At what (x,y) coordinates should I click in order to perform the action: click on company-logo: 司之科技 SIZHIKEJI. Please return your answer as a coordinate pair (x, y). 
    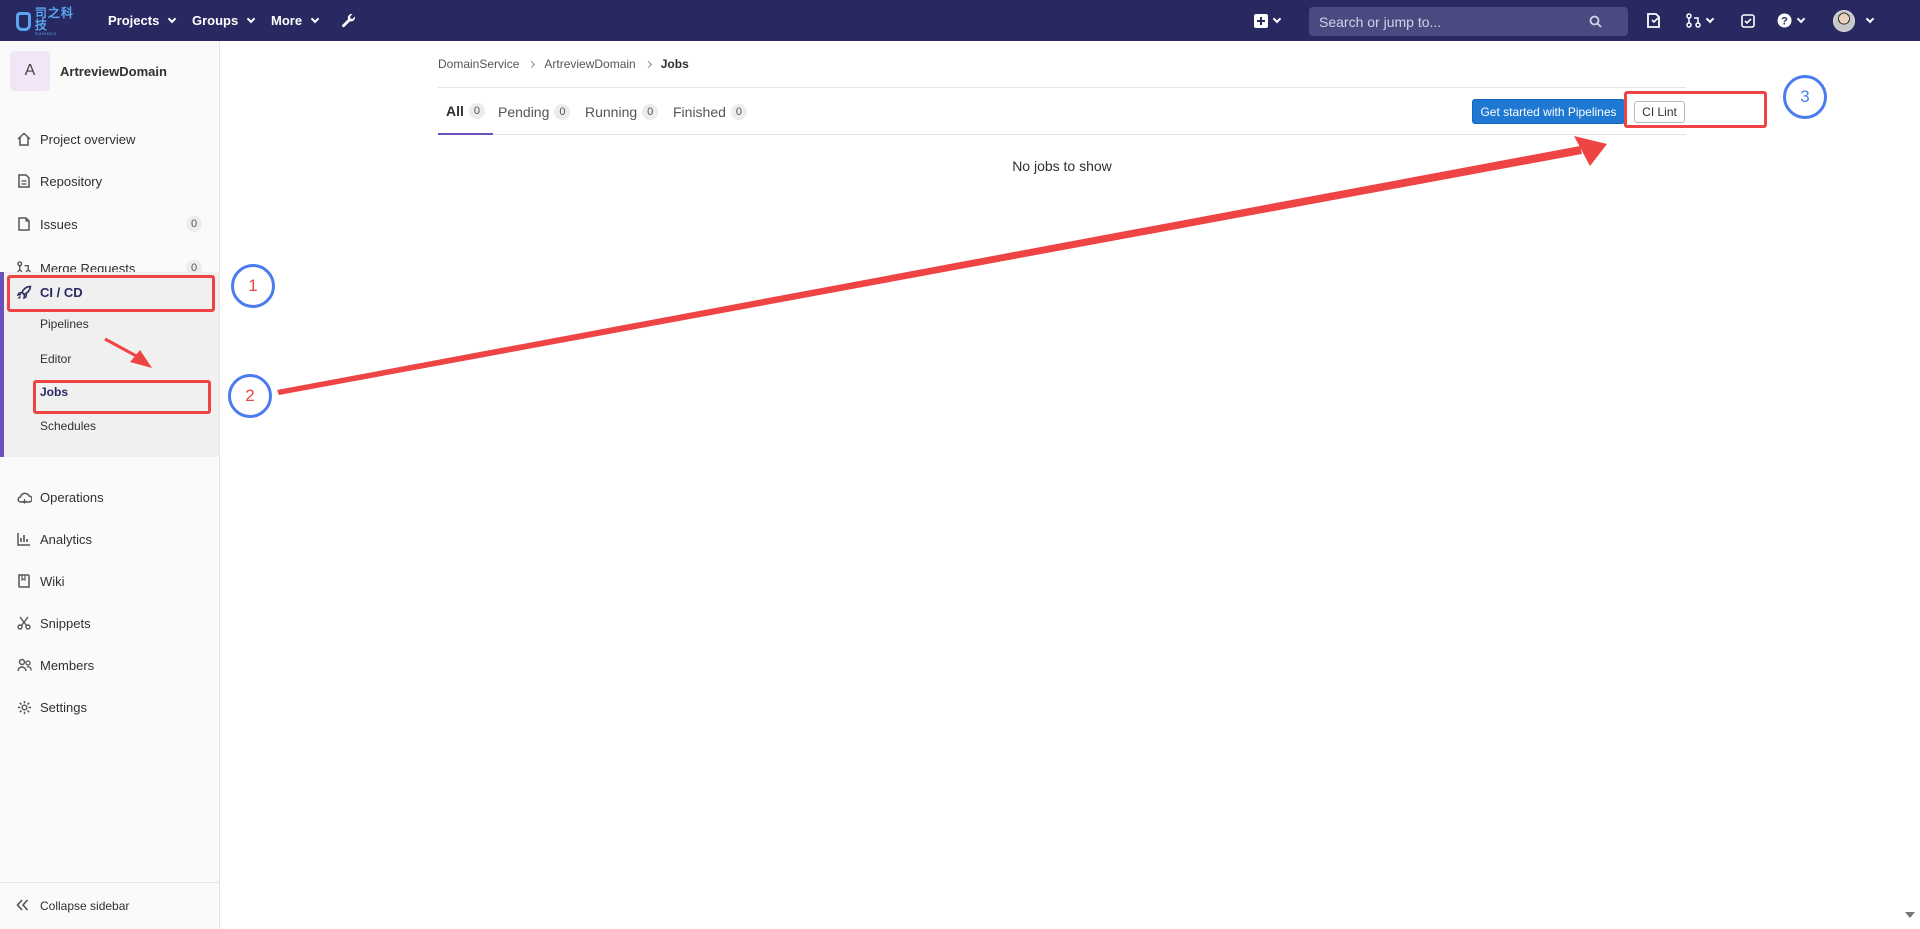
    Looking at the image, I should click on (51, 20).